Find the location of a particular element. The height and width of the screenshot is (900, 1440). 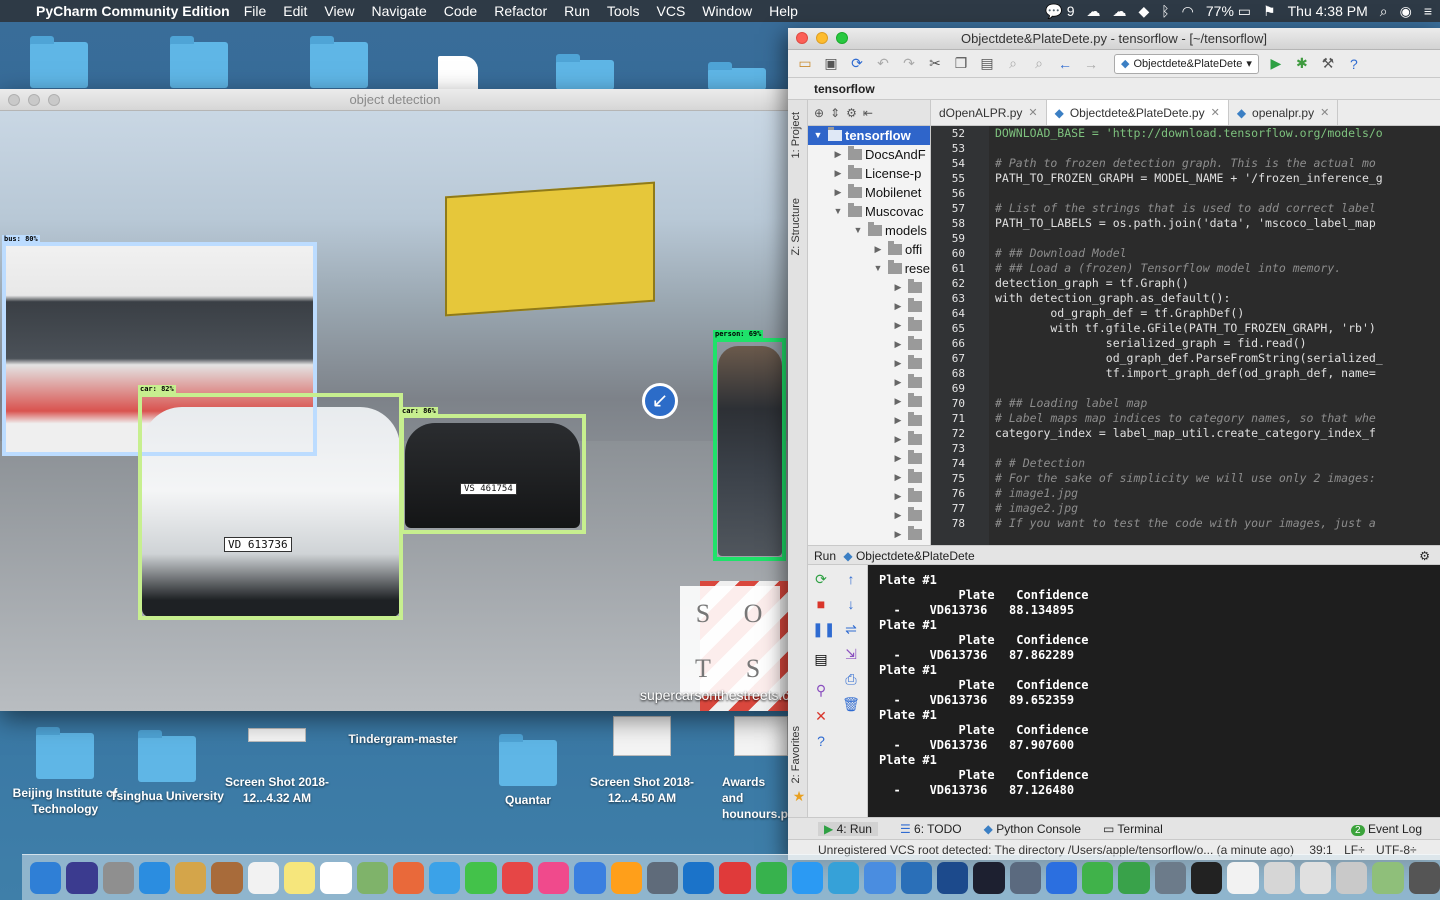

globe-icon: ⊕ is located at coordinates (819, 113).